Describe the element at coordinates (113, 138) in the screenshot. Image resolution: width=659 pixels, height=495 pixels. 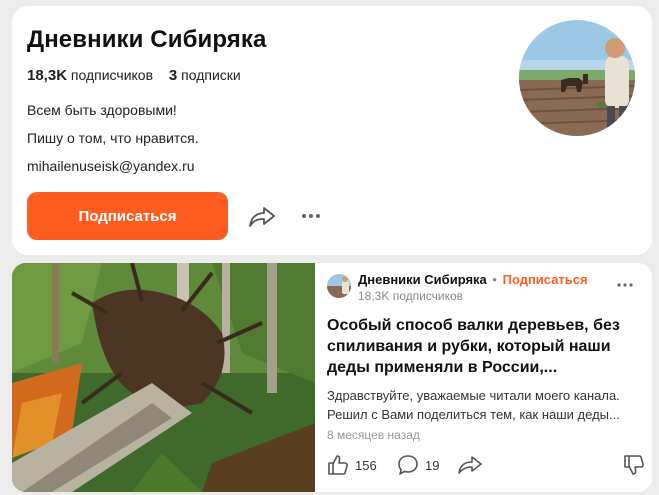
I see `channel-description-line: Пишу о том, что нравится.` at that location.